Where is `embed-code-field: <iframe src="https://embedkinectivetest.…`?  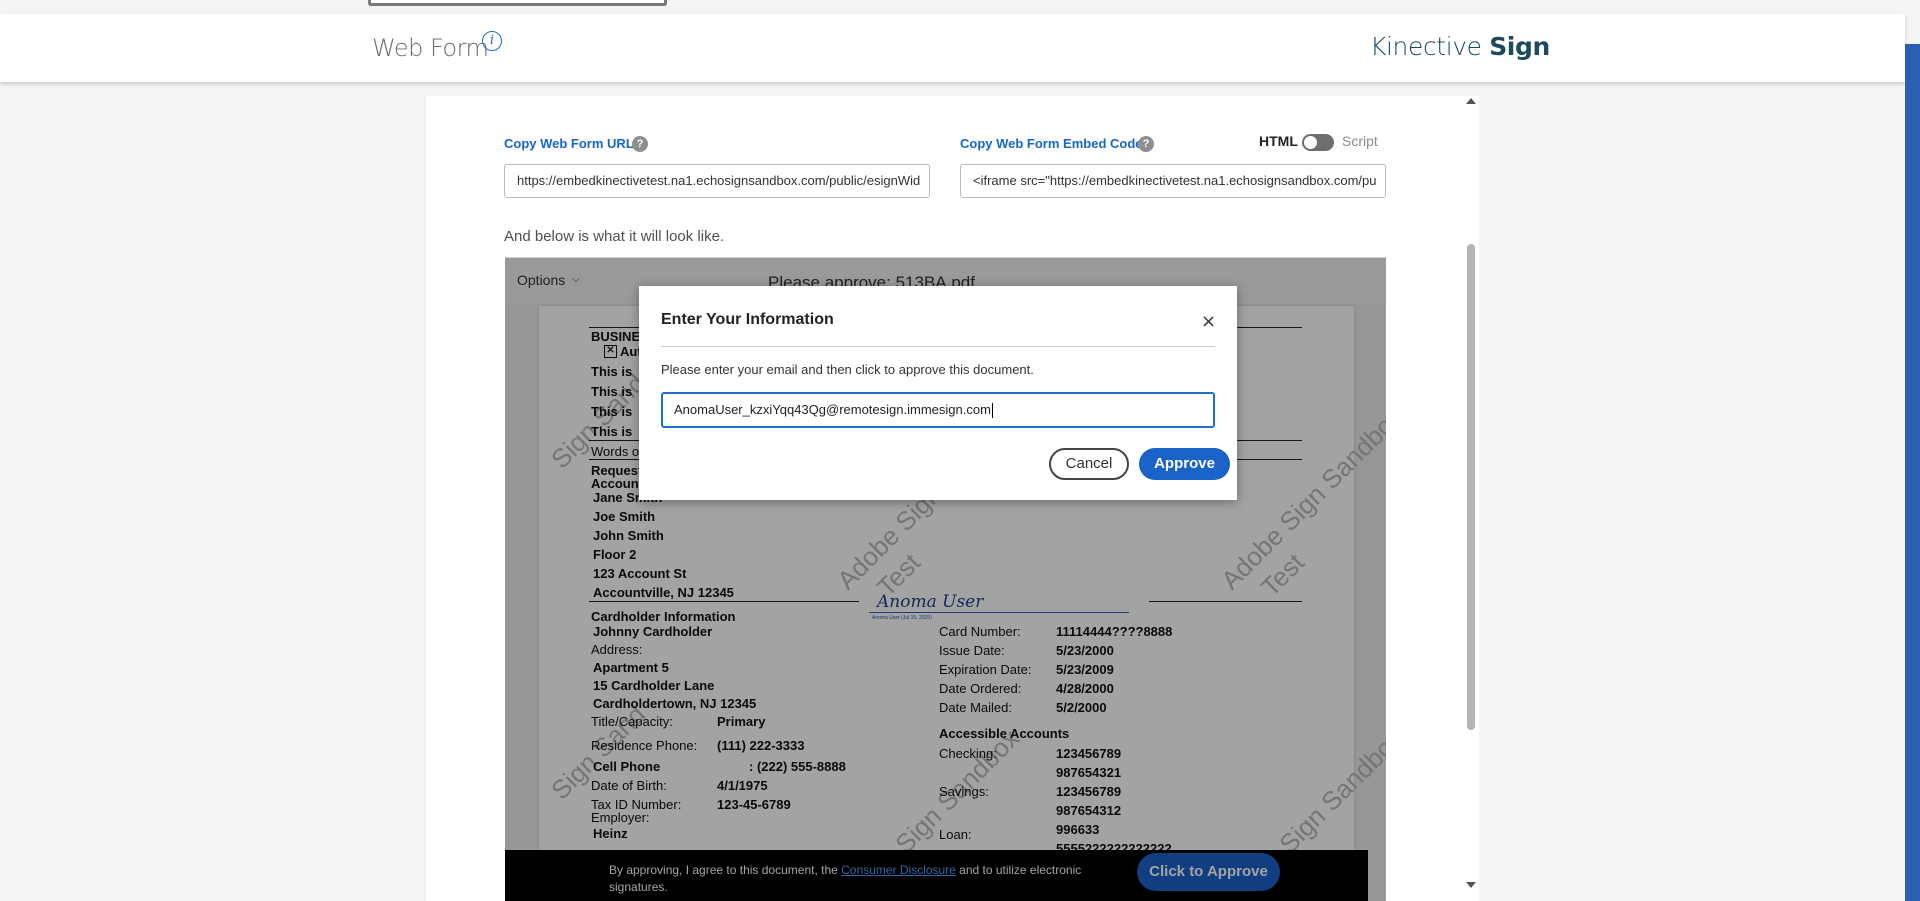
embed-code-field: <iframe src="https://embedkinectivetest.… is located at coordinates (1173, 181).